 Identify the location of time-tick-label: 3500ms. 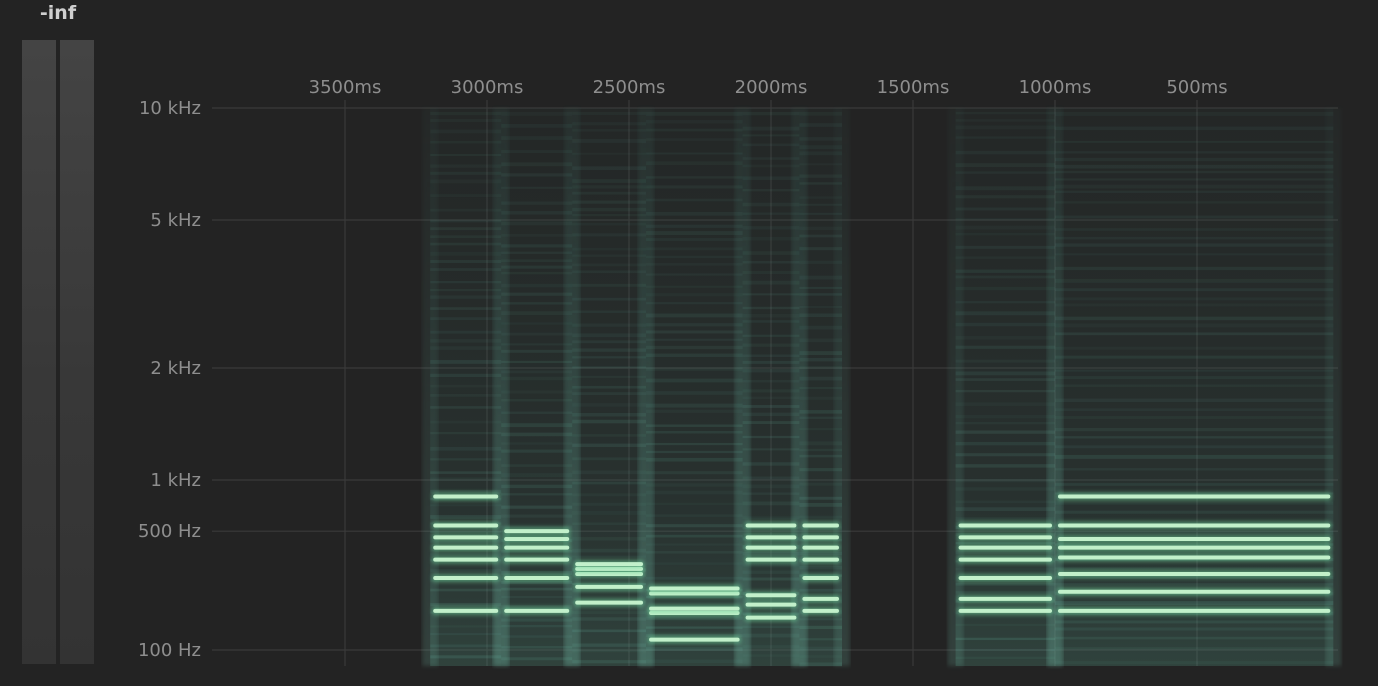
(345, 87).